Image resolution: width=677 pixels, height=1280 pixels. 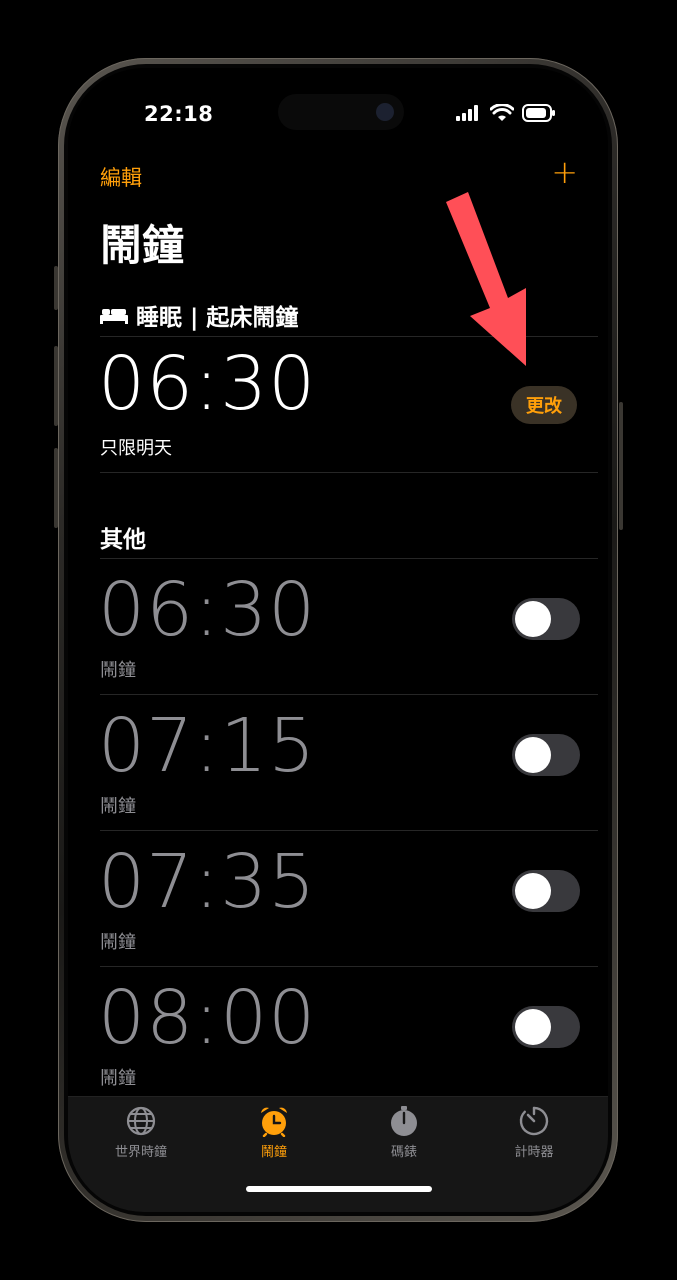 I want to click on alarm-clock-icon, so click(x=274, y=1122).